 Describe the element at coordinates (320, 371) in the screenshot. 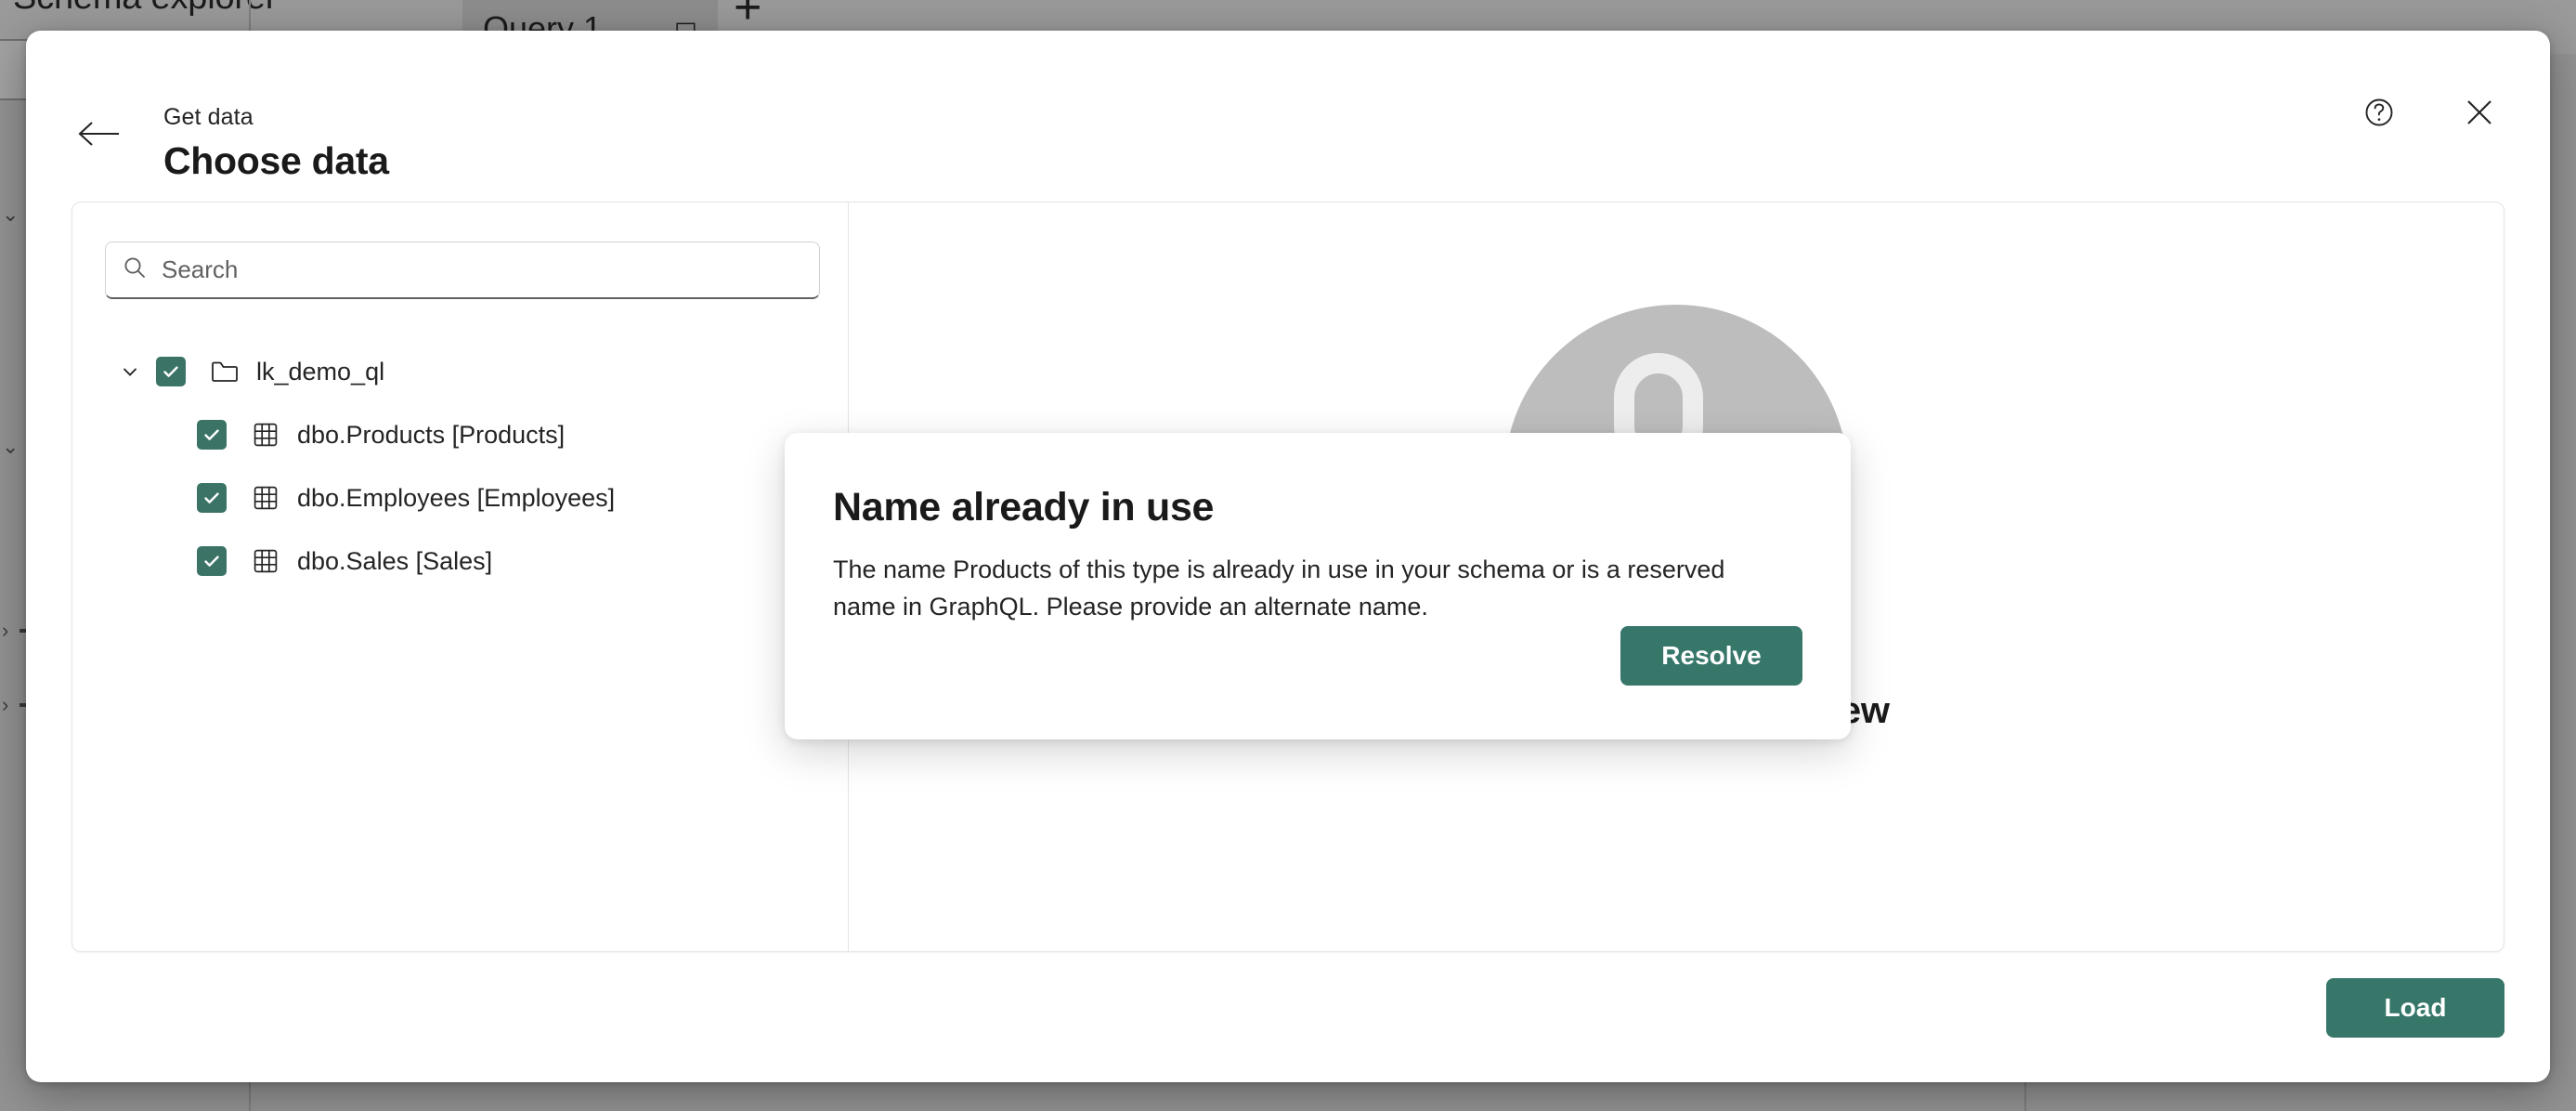

I see `tree-node-label: lk_demo_ql` at that location.